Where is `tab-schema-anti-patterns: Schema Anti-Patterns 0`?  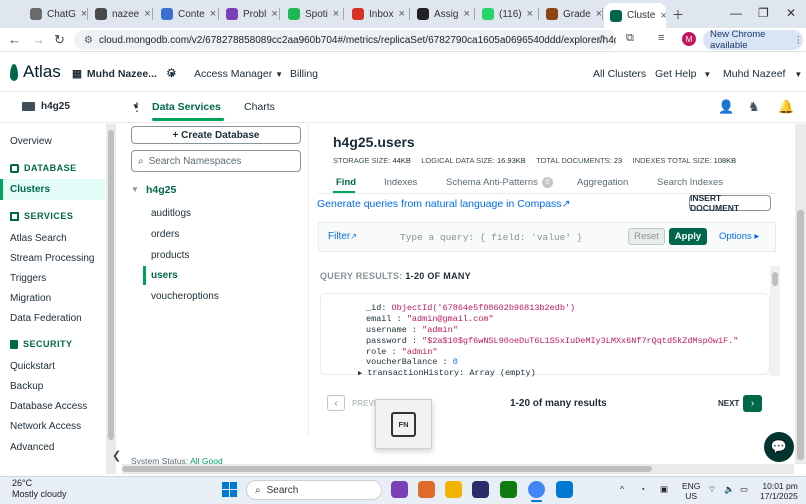 tab-schema-anti-patterns: Schema Anti-Patterns 0 is located at coordinates (499, 182).